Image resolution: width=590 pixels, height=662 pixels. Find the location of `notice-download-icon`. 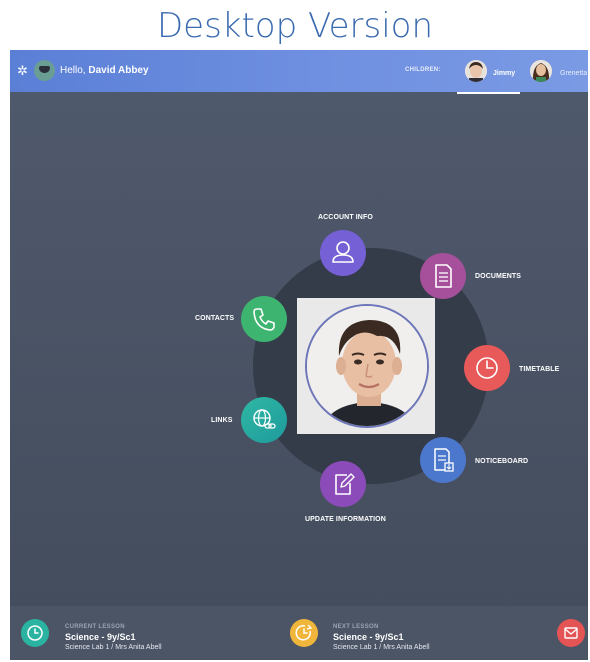

notice-download-icon is located at coordinates (444, 460).